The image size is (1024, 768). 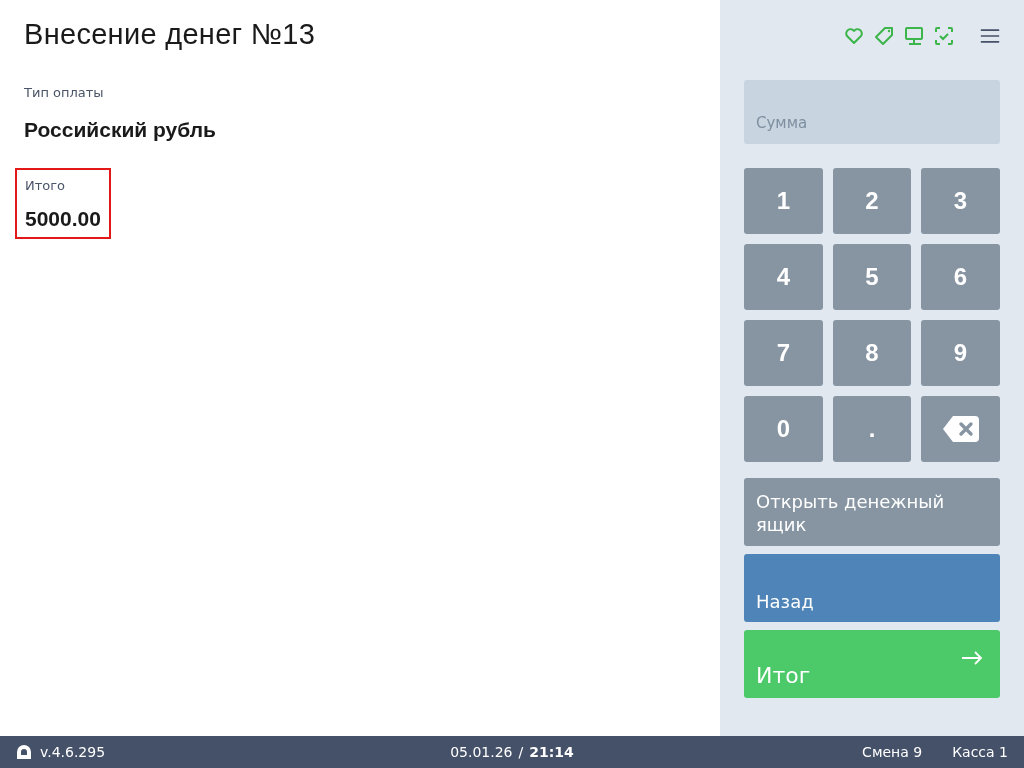 I want to click on back-button: Назад, so click(x=872, y=588).